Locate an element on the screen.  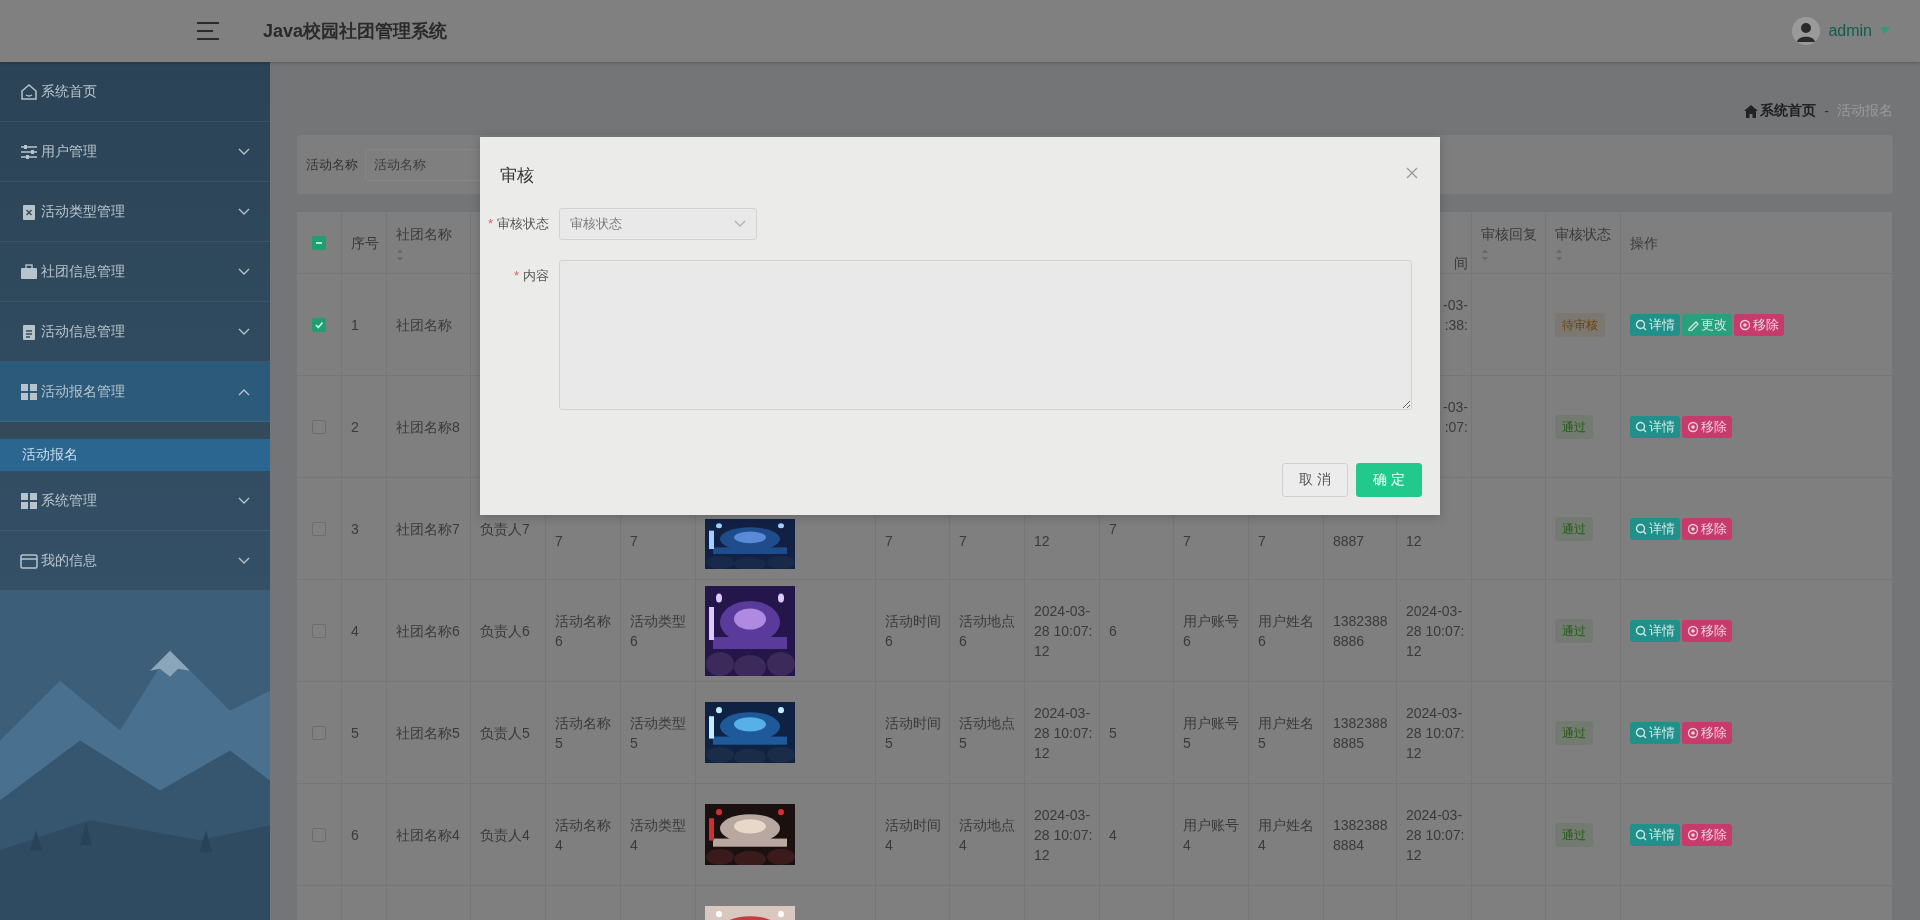
status-select: 审核状态 is located at coordinates (658, 224).